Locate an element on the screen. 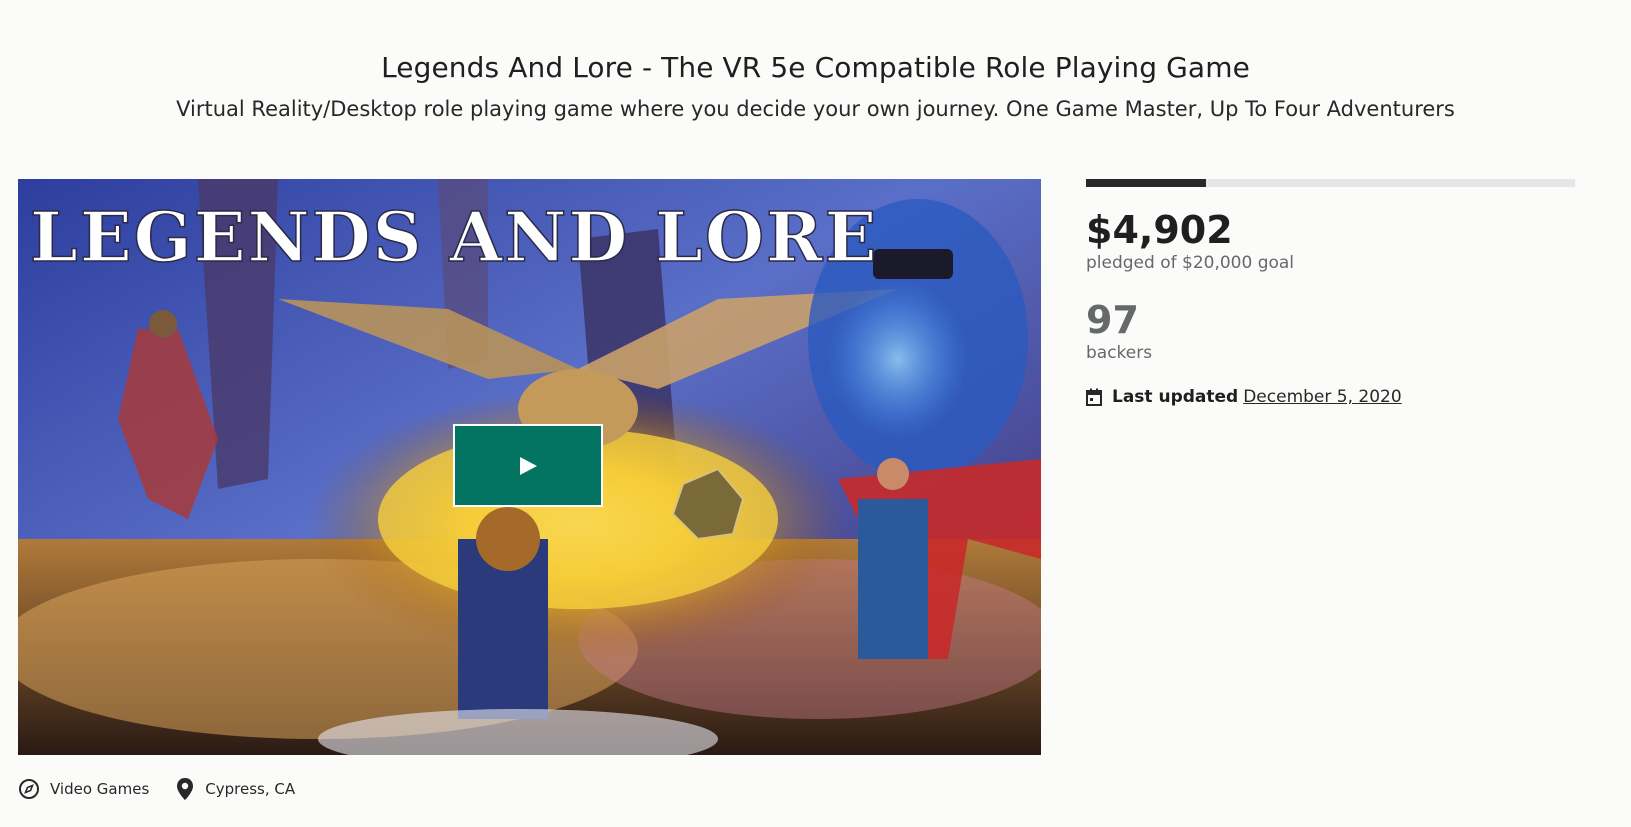  funding-progress-fill is located at coordinates (1146, 183).